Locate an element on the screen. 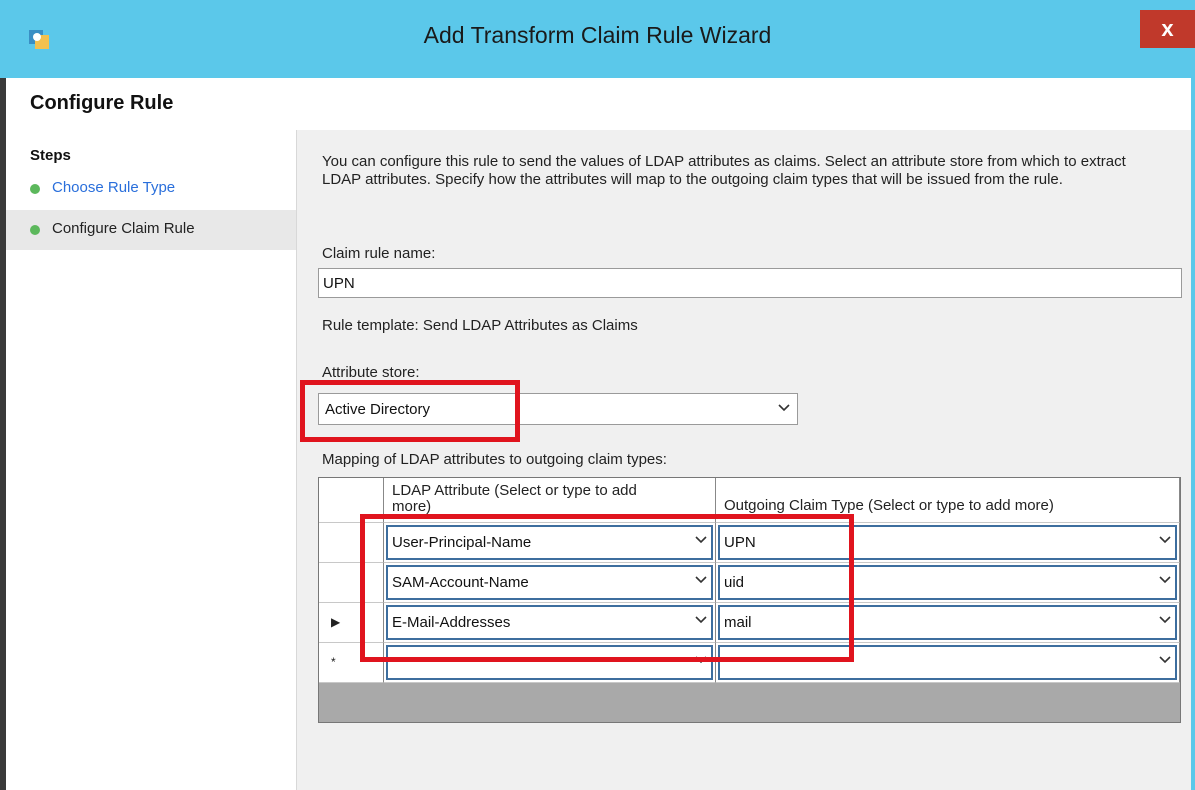 The width and height of the screenshot is (1195, 790). step-label: Configure Claim Rule is located at coordinates (123, 228).